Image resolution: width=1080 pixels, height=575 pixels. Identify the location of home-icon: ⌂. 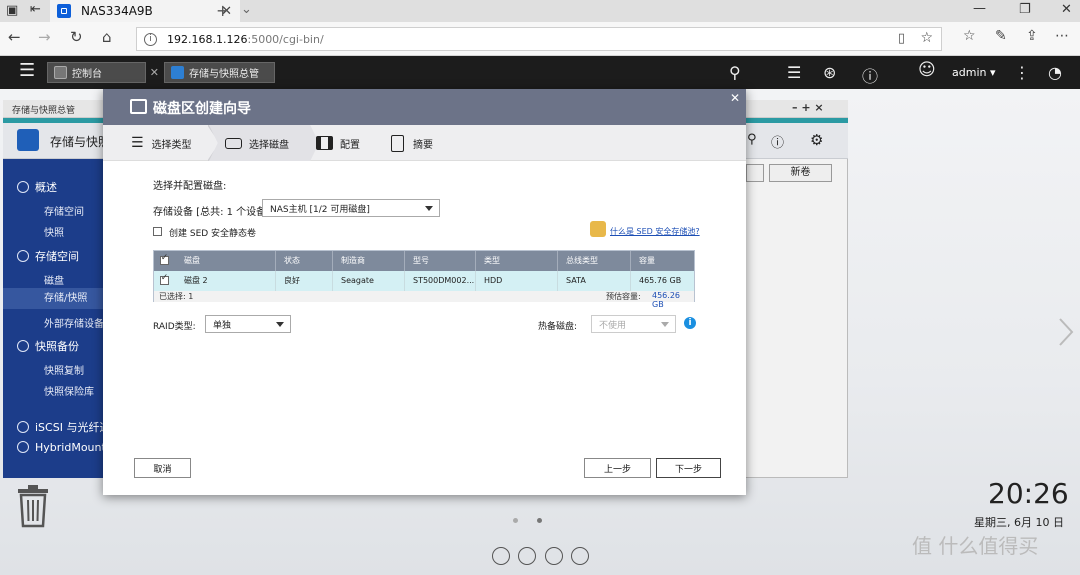
(107, 37).